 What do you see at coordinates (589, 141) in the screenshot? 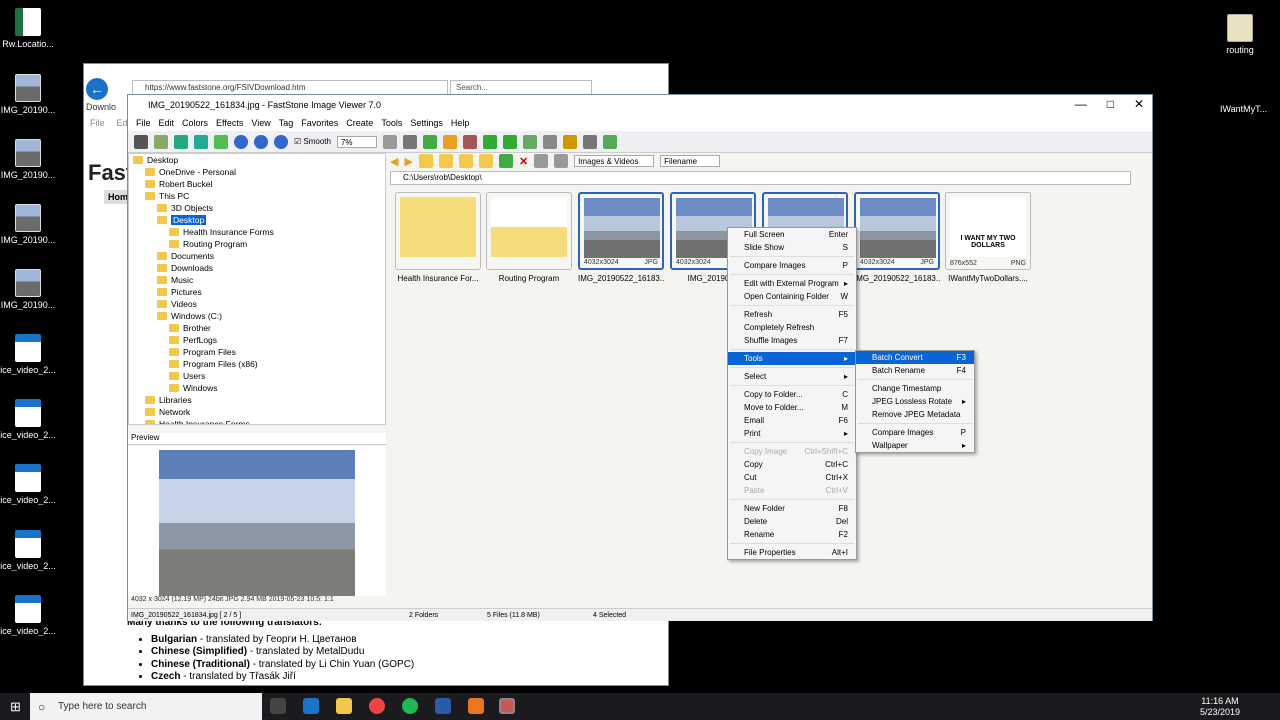
I see `print-icon` at bounding box center [589, 141].